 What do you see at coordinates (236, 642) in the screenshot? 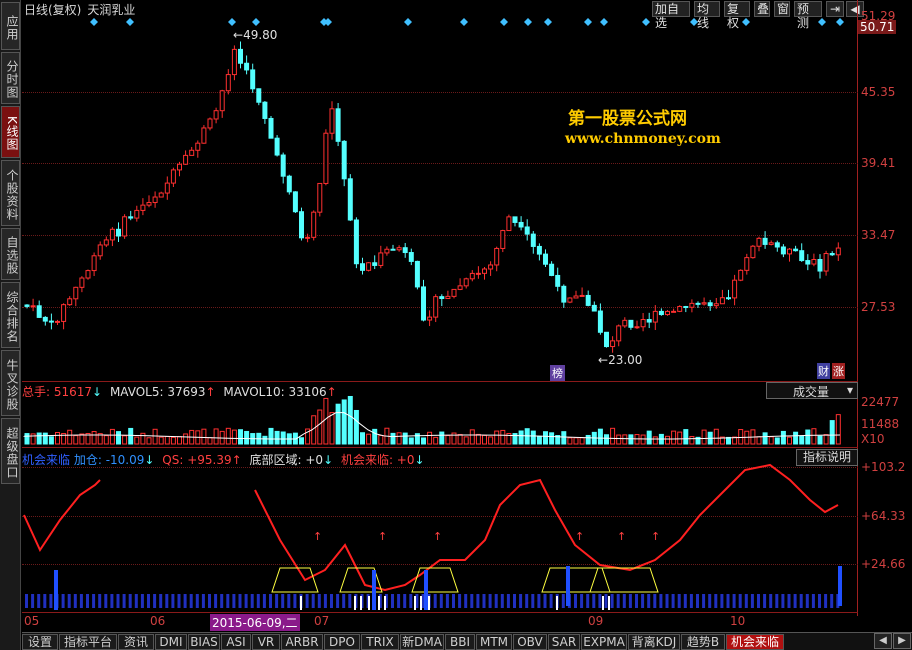
I see `indicator-tab: ASI` at bounding box center [236, 642].